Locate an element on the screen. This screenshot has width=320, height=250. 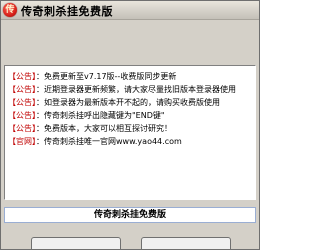
product-banner: 传奇刺杀挂免费版 is located at coordinates (130, 215).